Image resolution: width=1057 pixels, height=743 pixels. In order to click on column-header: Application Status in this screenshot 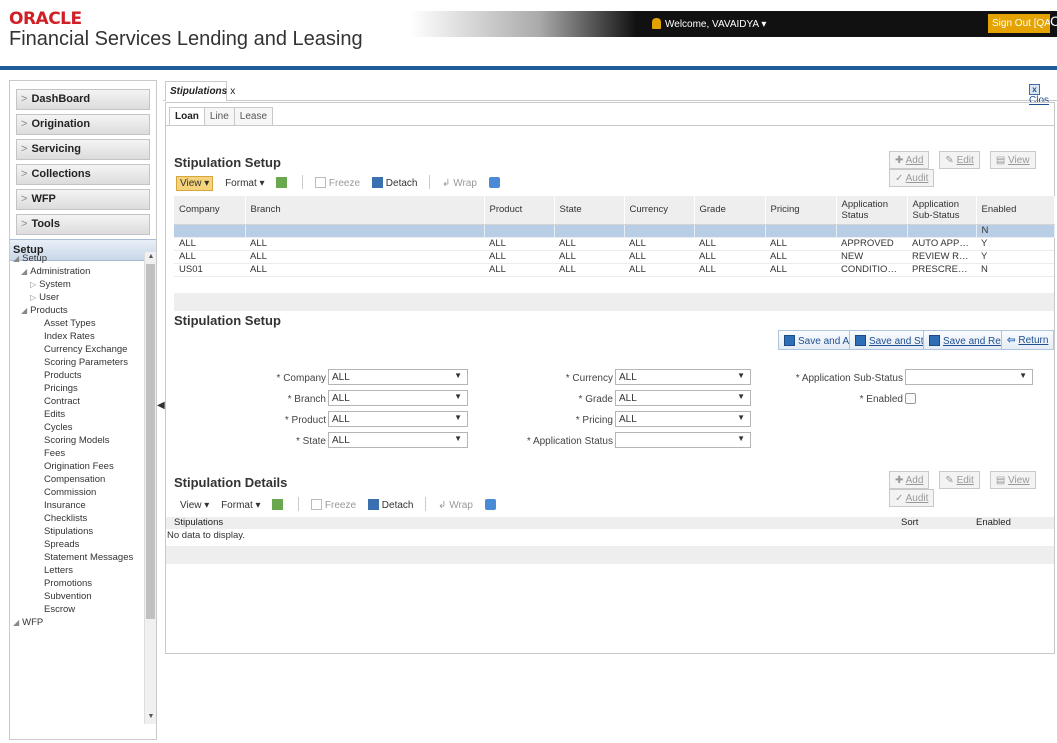, I will do `click(872, 210)`.